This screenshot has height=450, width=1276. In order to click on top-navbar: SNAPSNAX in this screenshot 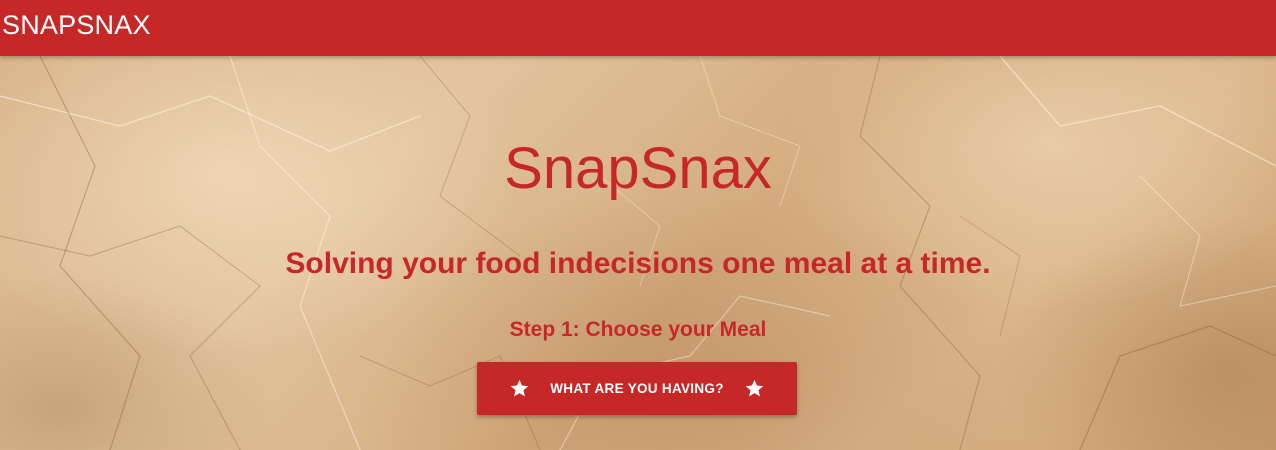, I will do `click(638, 28)`.